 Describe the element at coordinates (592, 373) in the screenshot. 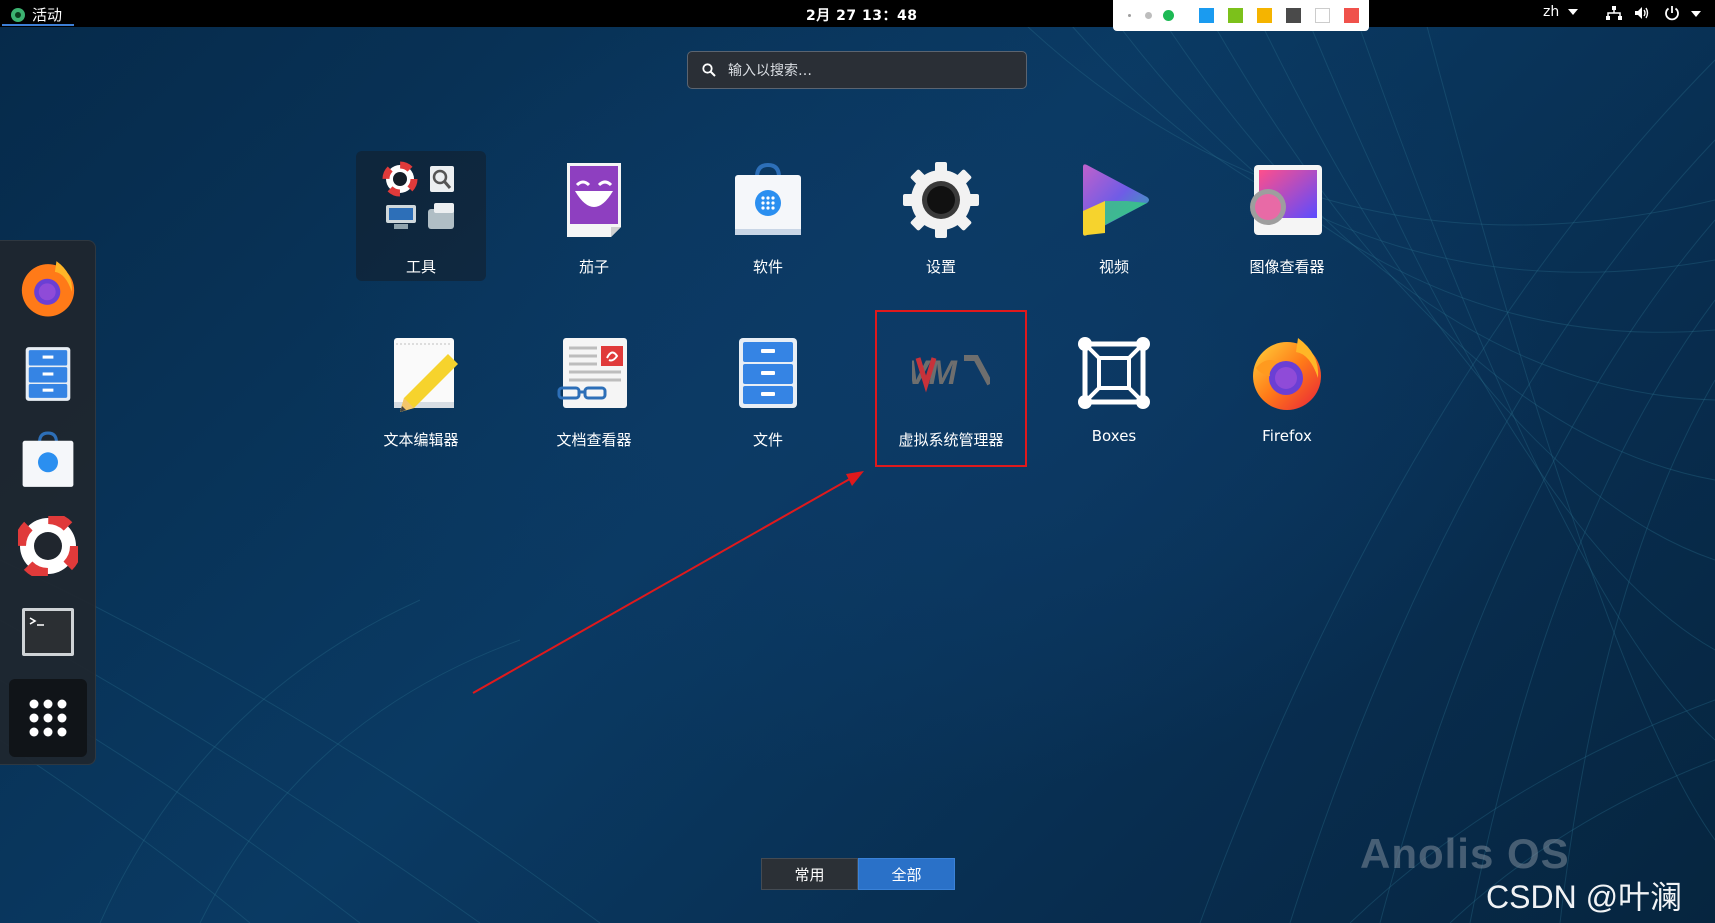

I see `document-viewer-icon` at that location.